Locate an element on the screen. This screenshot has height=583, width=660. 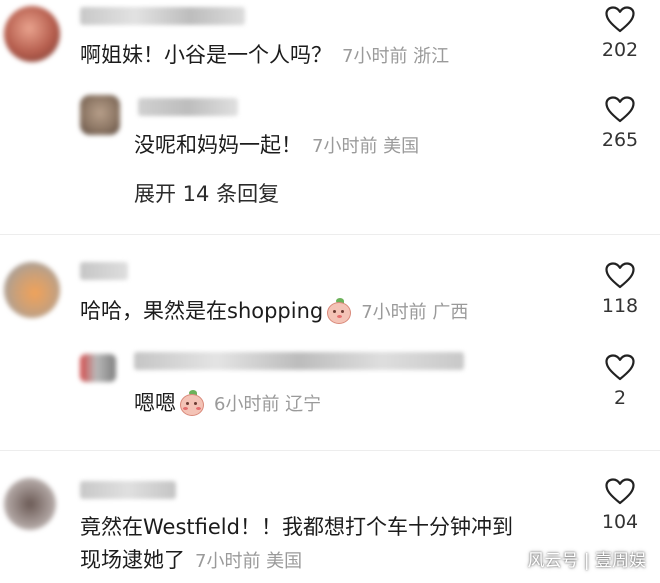
like-button: 2 is located at coordinates (620, 381).